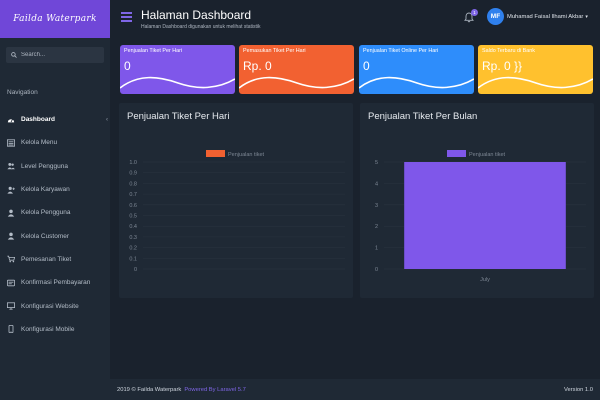 This screenshot has height=400, width=600. What do you see at coordinates (495, 16) in the screenshot?
I see `avatar: MF` at bounding box center [495, 16].